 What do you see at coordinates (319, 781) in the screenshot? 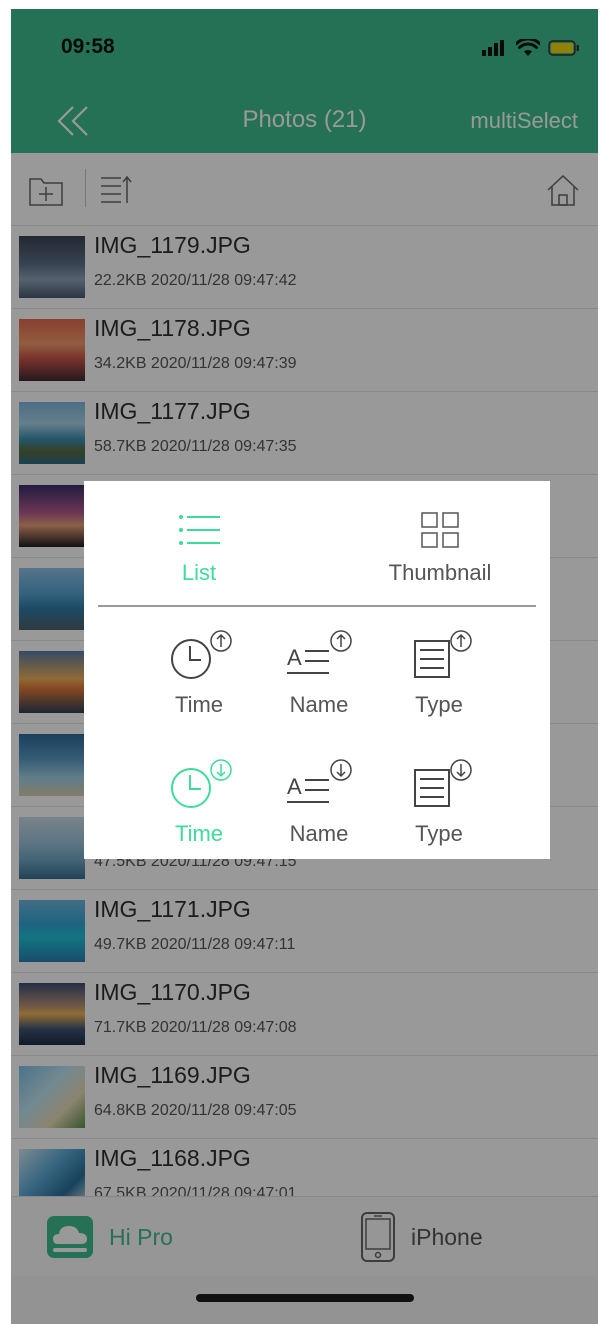
I see `alphabet-arrow-down-icon: A` at bounding box center [319, 781].